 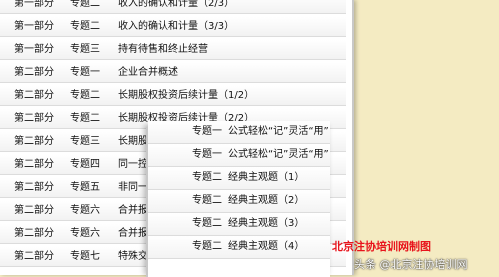 I want to click on lesson-text: 经典主观题（2）, so click(x=266, y=200).